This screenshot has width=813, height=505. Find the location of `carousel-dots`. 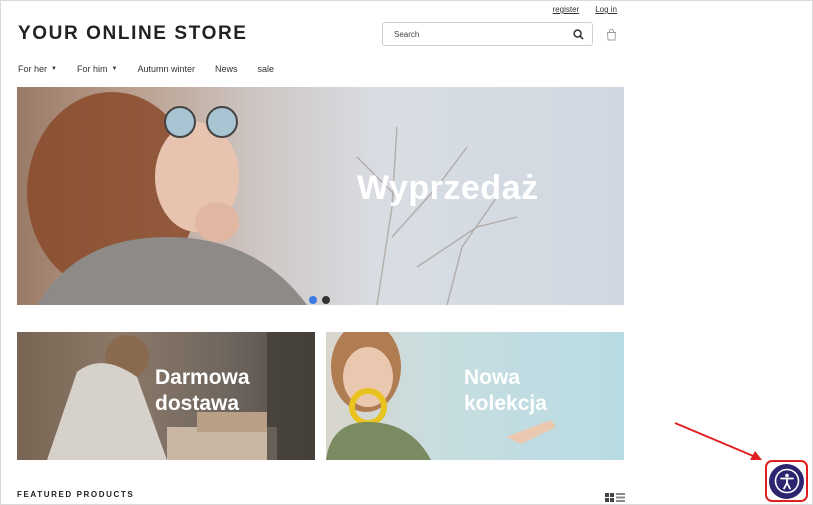

carousel-dots is located at coordinates (319, 300).